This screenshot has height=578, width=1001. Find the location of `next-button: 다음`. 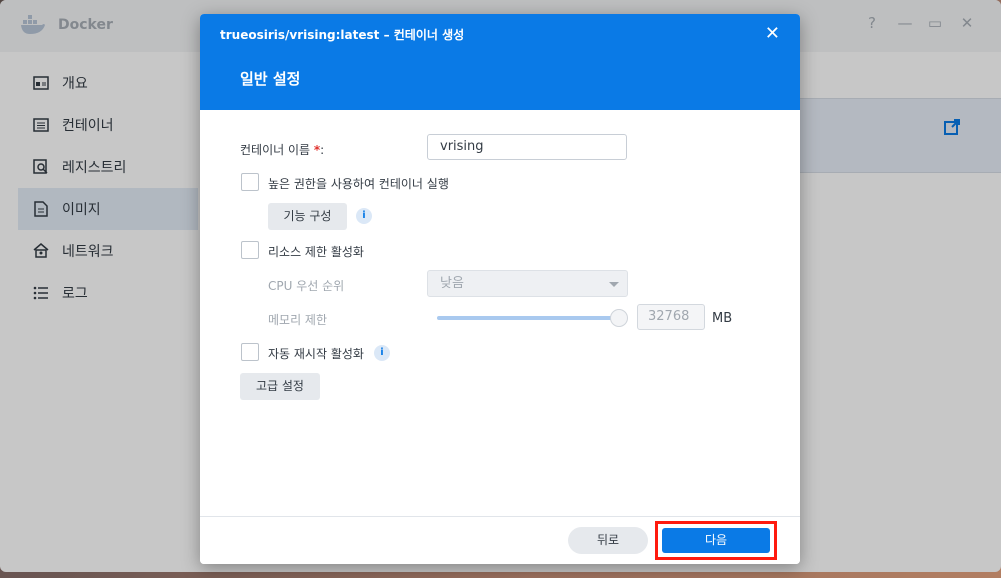

next-button: 다음 is located at coordinates (716, 540).